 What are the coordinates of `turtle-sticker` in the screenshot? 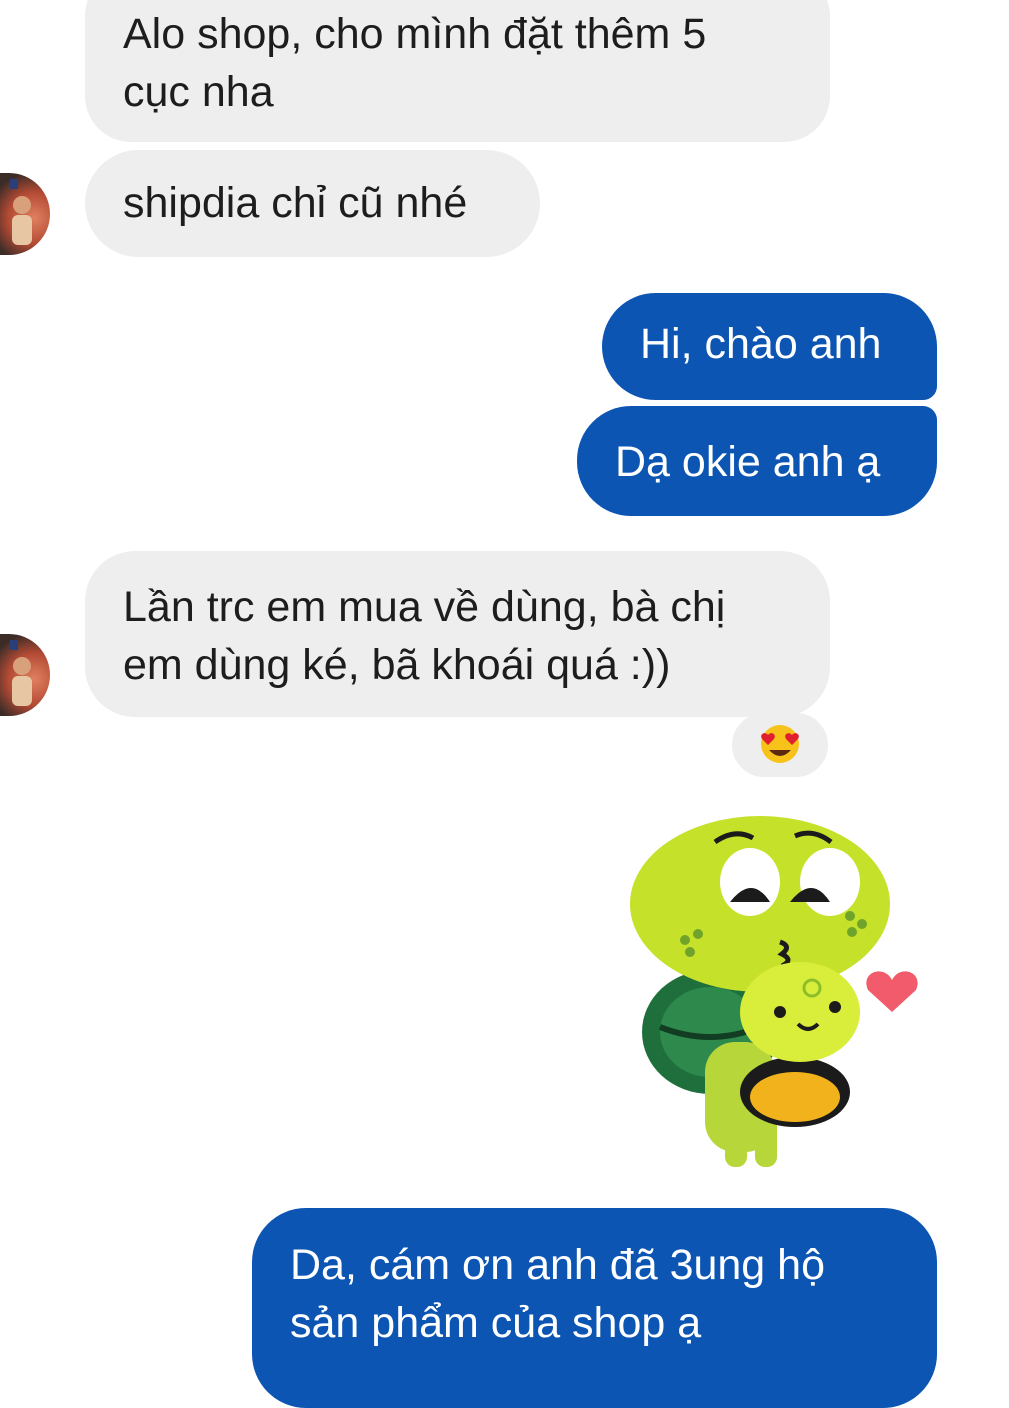 It's located at (780, 992).